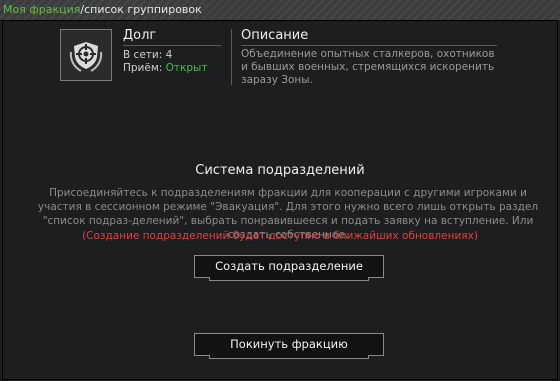  Describe the element at coordinates (369, 45) in the screenshot. I see `description-underline` at that location.